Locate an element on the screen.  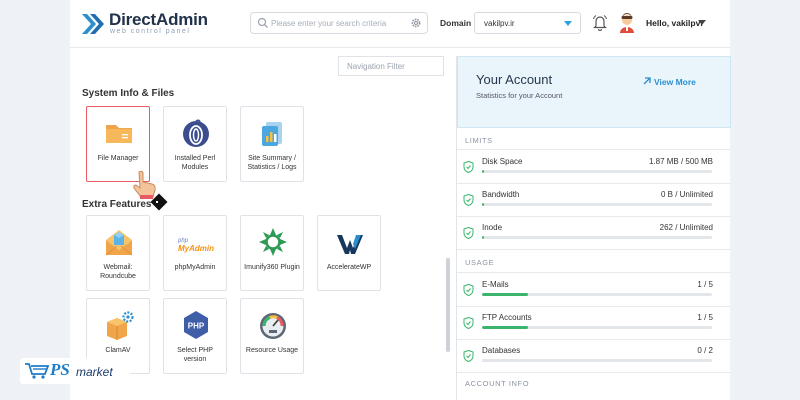
tile-acceleratewp: AccelerateWP is located at coordinates (349, 253).